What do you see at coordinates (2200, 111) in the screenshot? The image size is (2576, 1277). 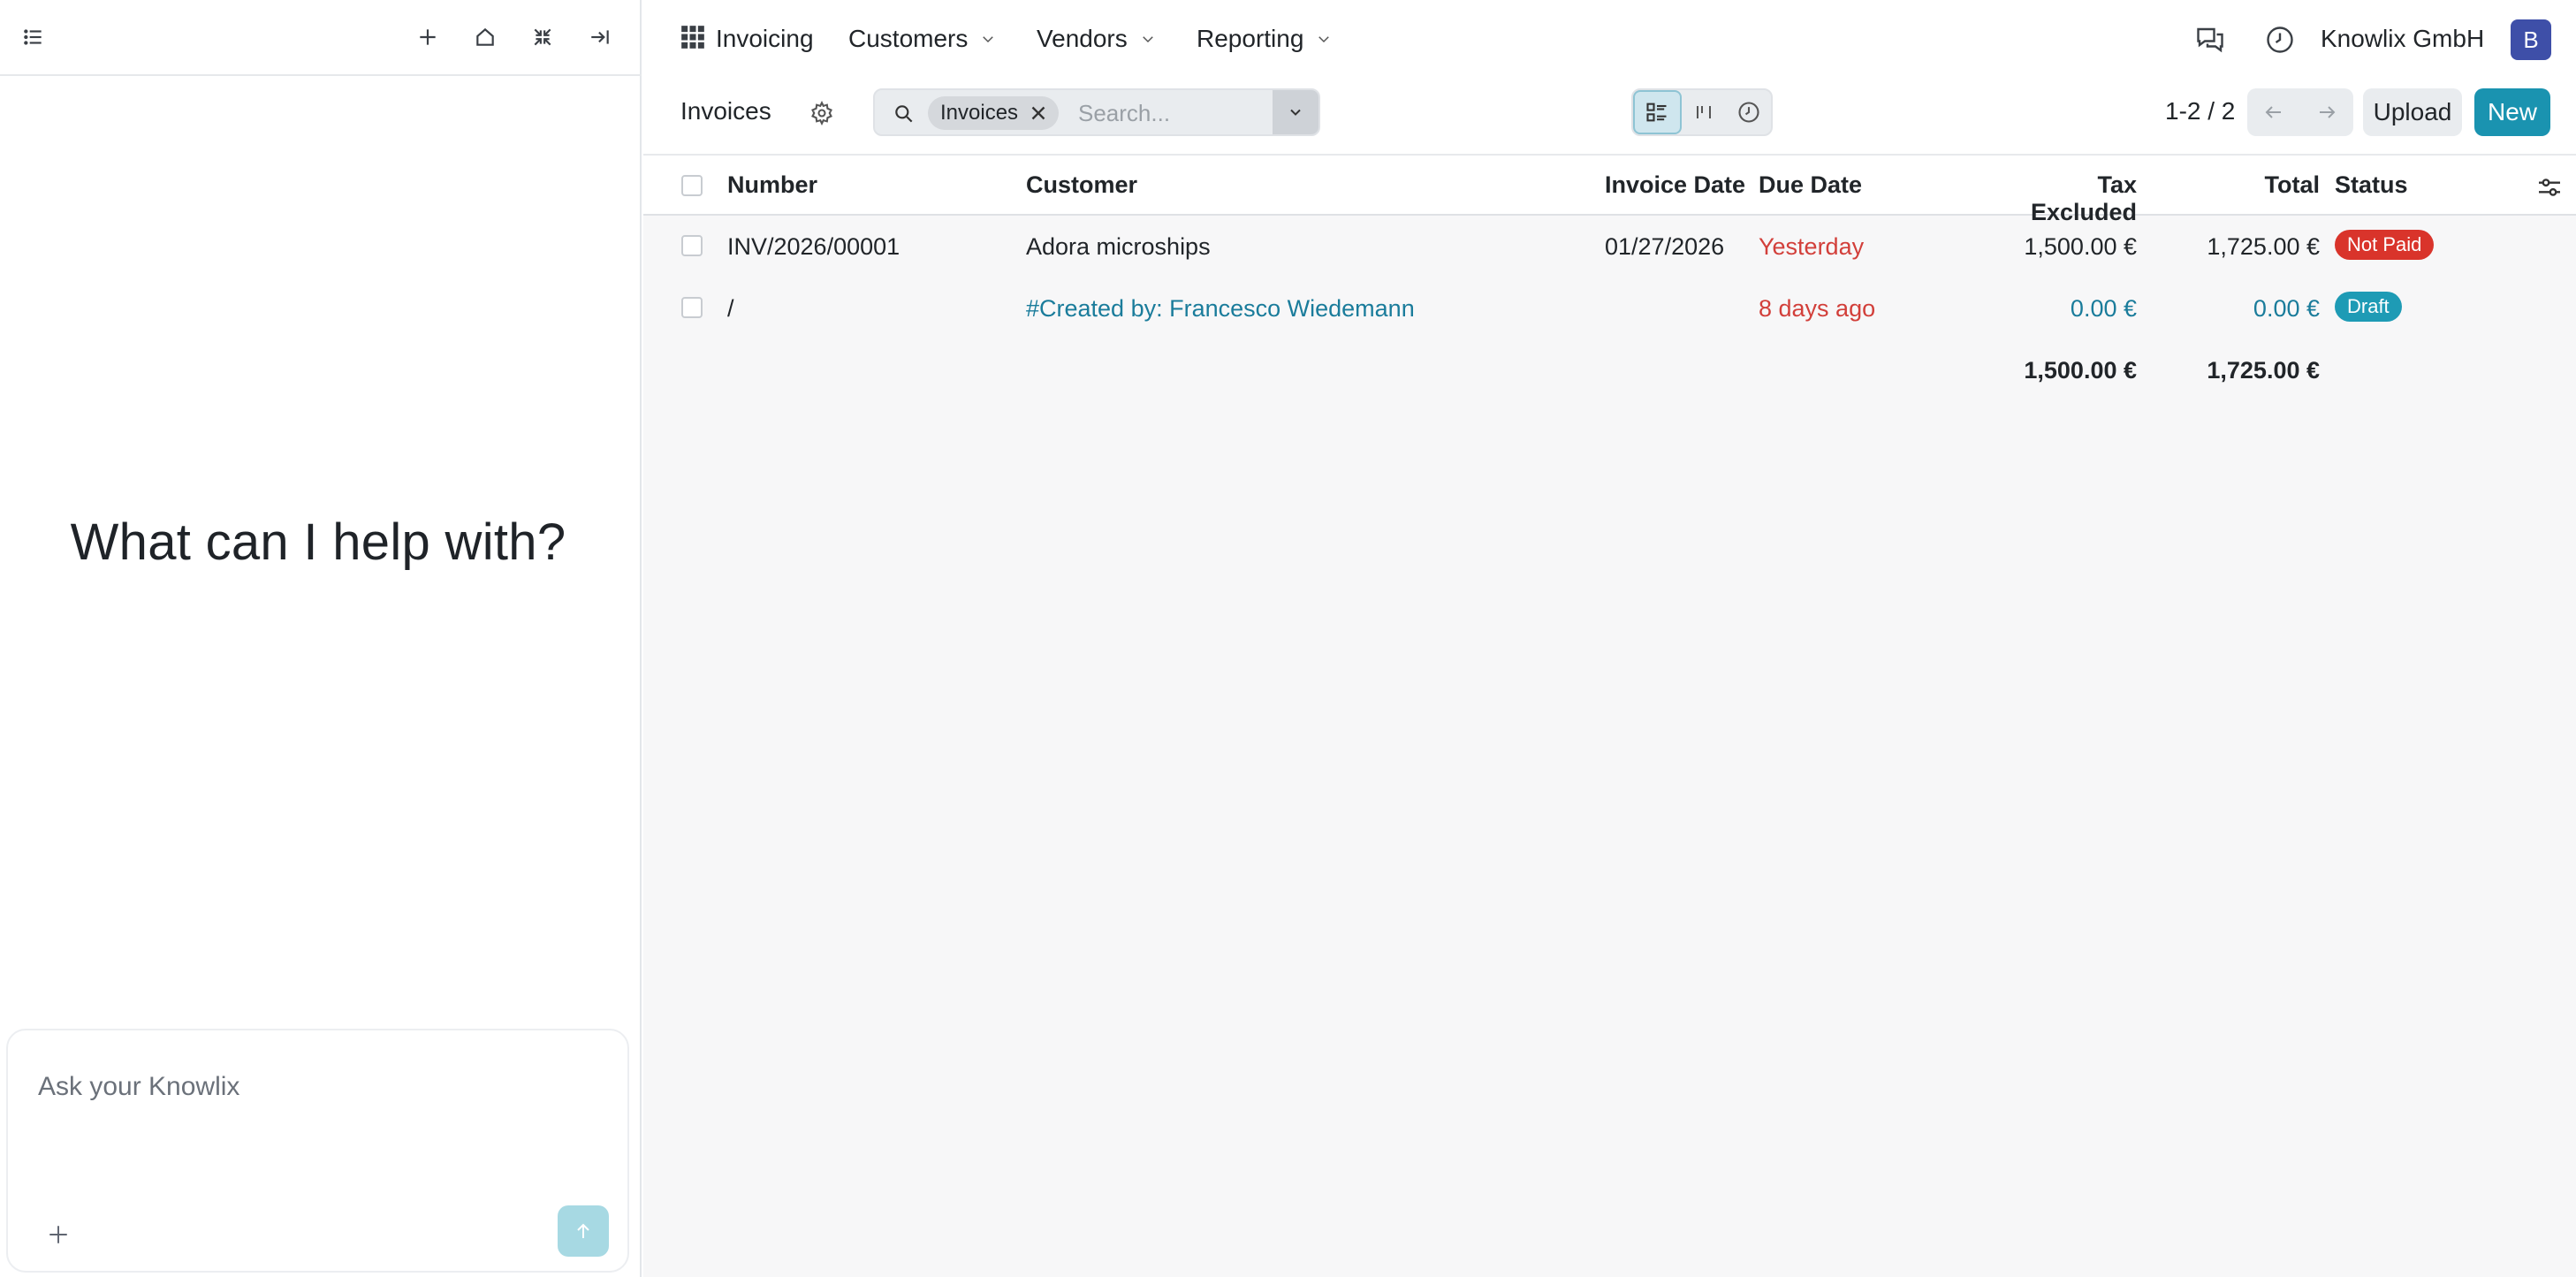 I see `pager-value: 1-2 / 2` at bounding box center [2200, 111].